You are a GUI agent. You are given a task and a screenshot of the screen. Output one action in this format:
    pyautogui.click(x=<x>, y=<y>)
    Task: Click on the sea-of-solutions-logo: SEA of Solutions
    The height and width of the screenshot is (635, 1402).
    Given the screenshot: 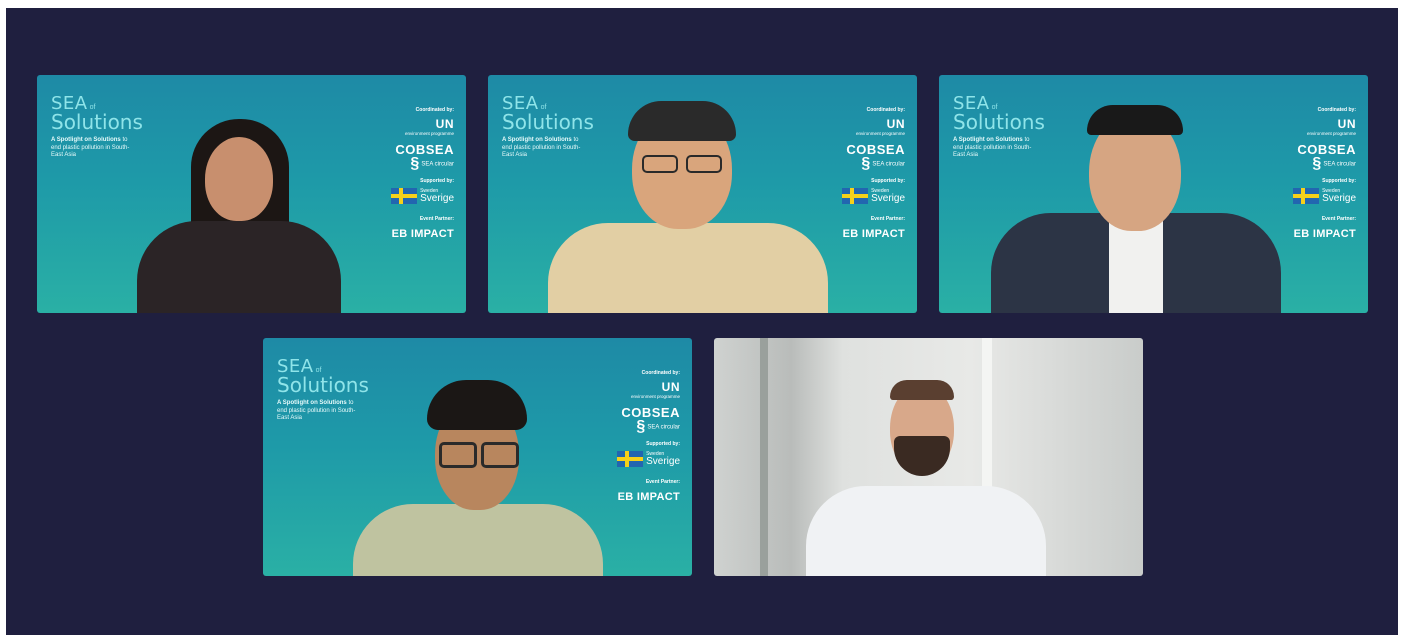 What is the action you would take?
    pyautogui.click(x=97, y=113)
    